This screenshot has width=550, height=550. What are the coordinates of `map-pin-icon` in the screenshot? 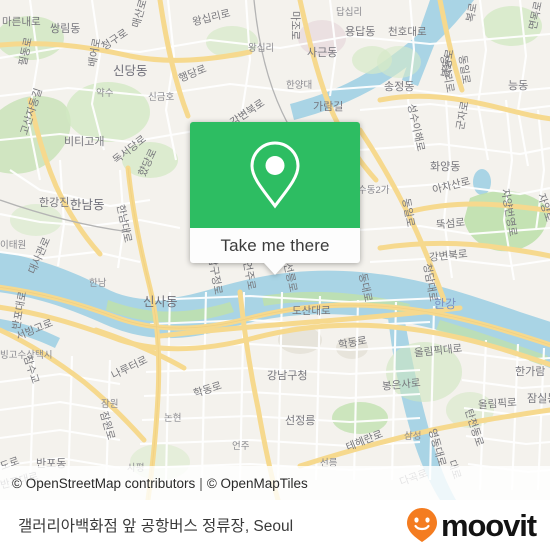 It's located at (275, 175).